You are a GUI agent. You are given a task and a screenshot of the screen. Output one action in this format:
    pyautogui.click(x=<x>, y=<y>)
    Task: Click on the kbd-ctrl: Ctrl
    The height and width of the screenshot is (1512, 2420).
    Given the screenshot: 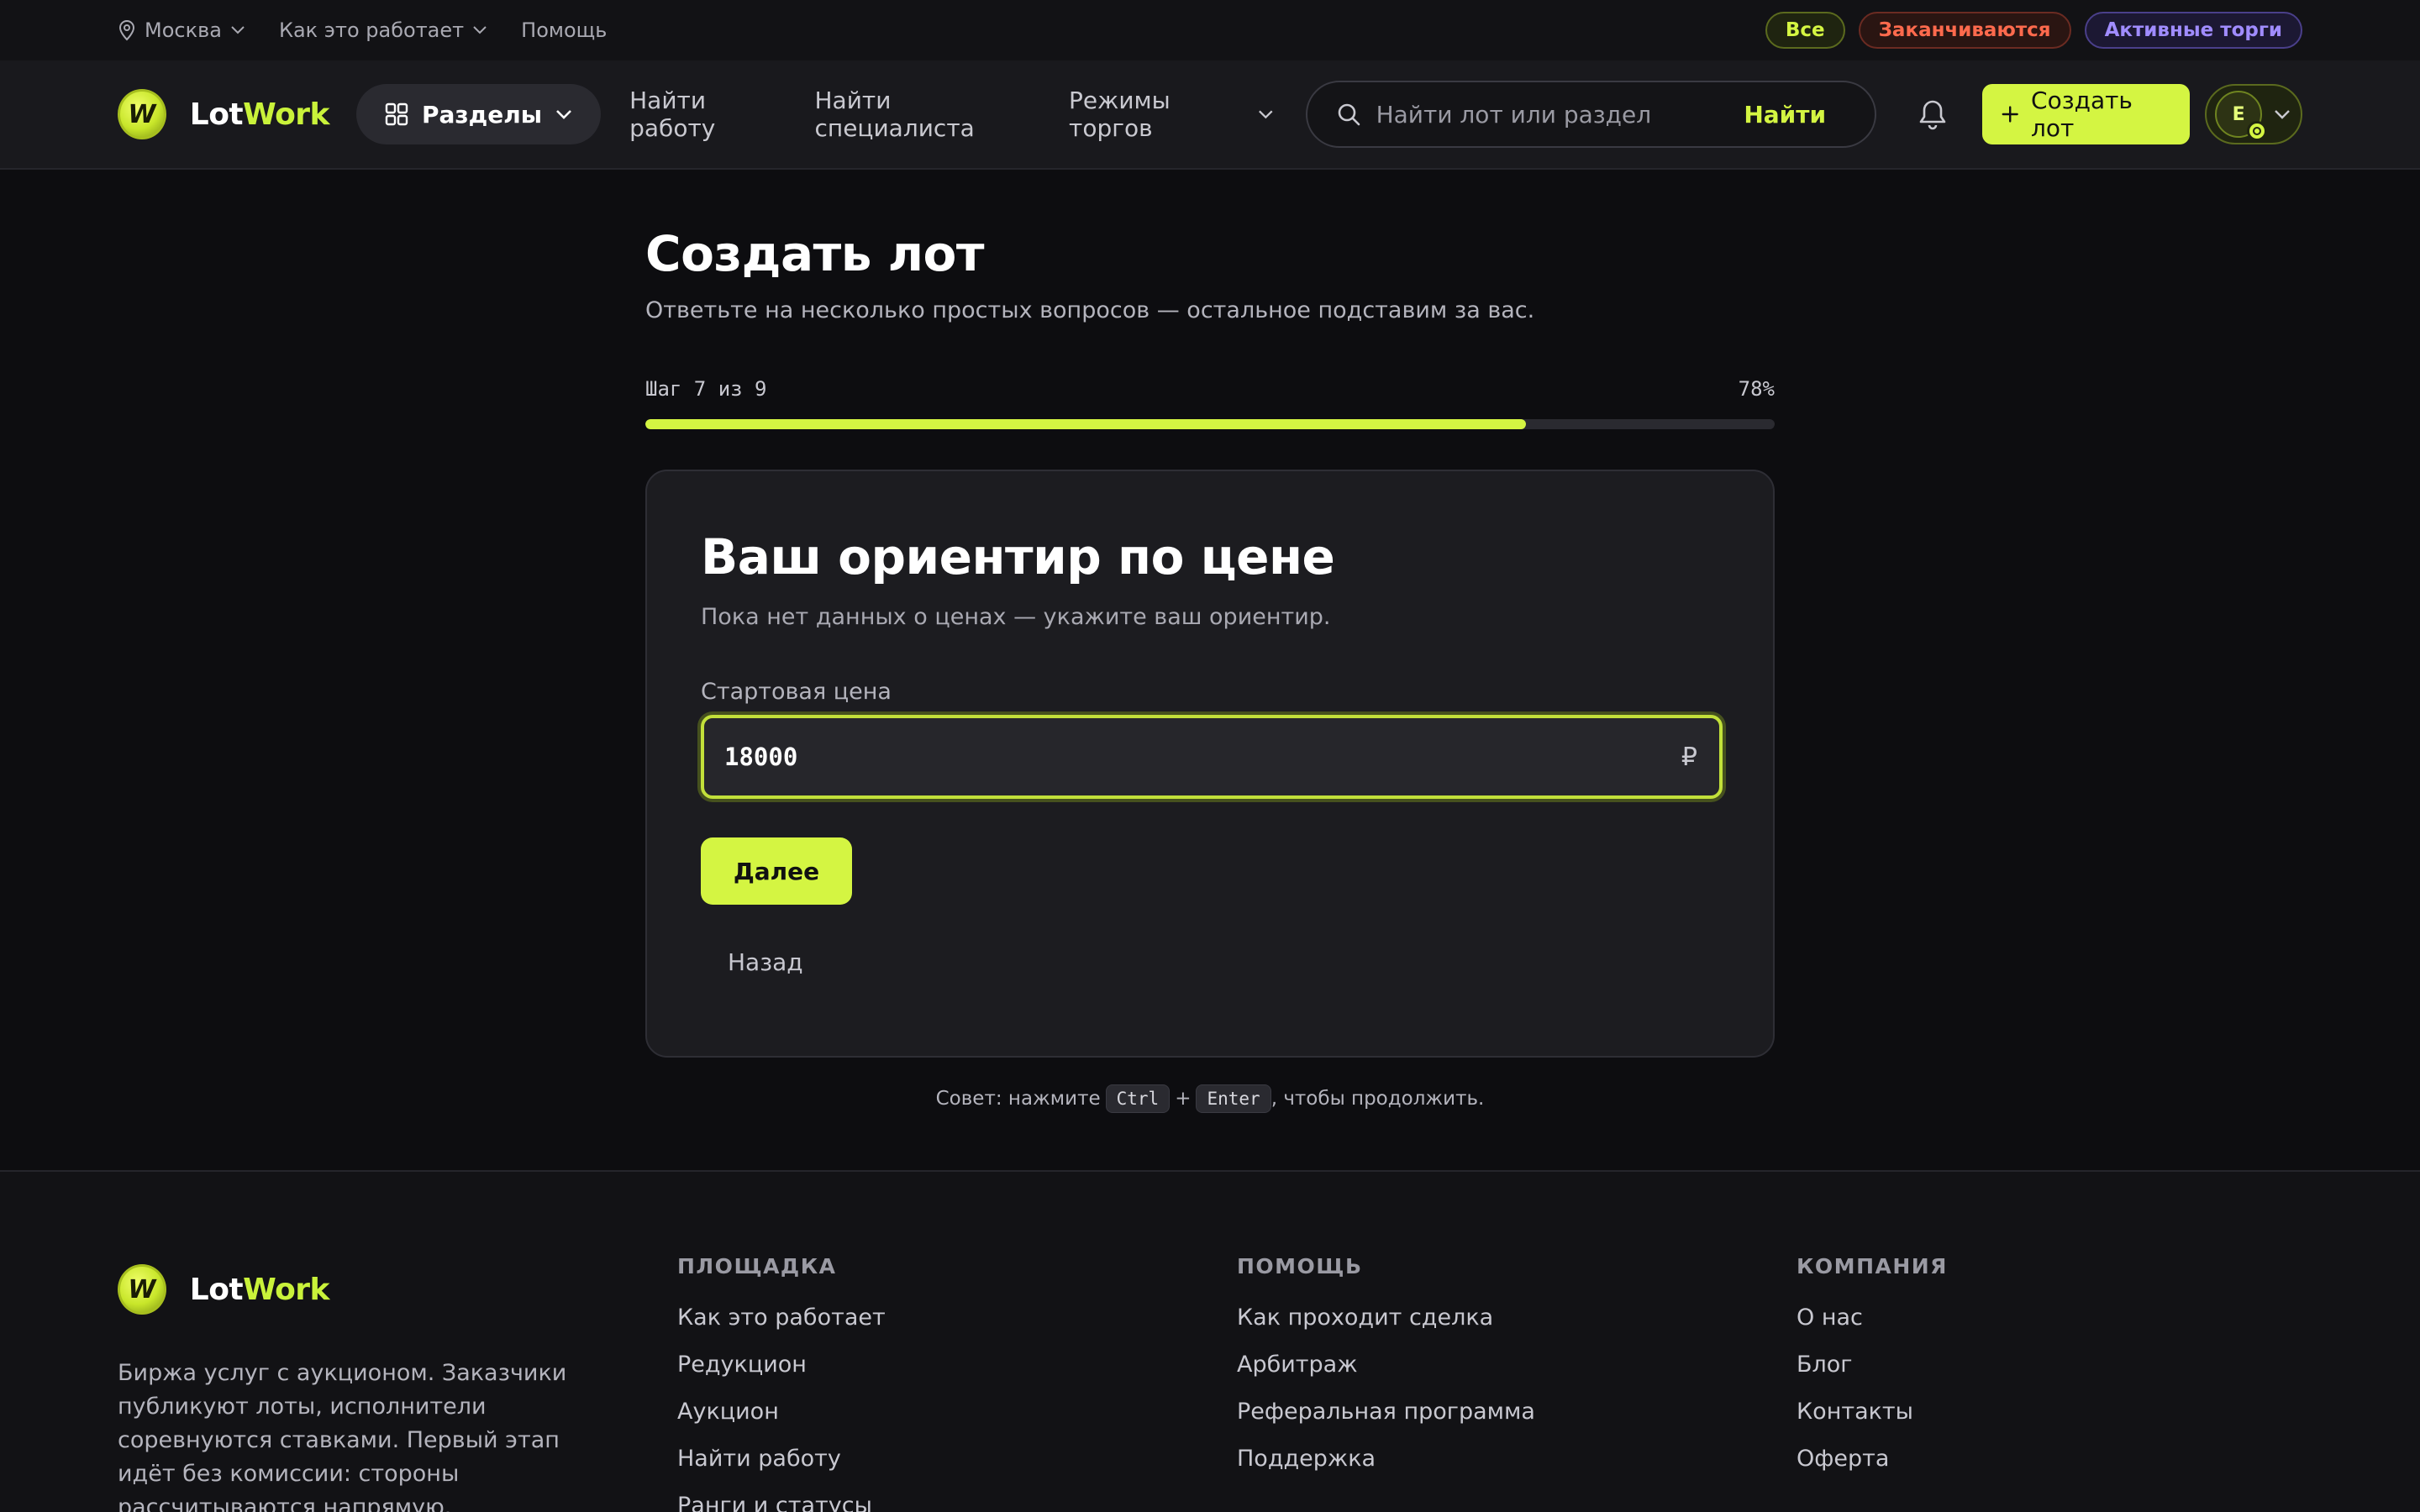 What is the action you would take?
    pyautogui.click(x=1138, y=1098)
    